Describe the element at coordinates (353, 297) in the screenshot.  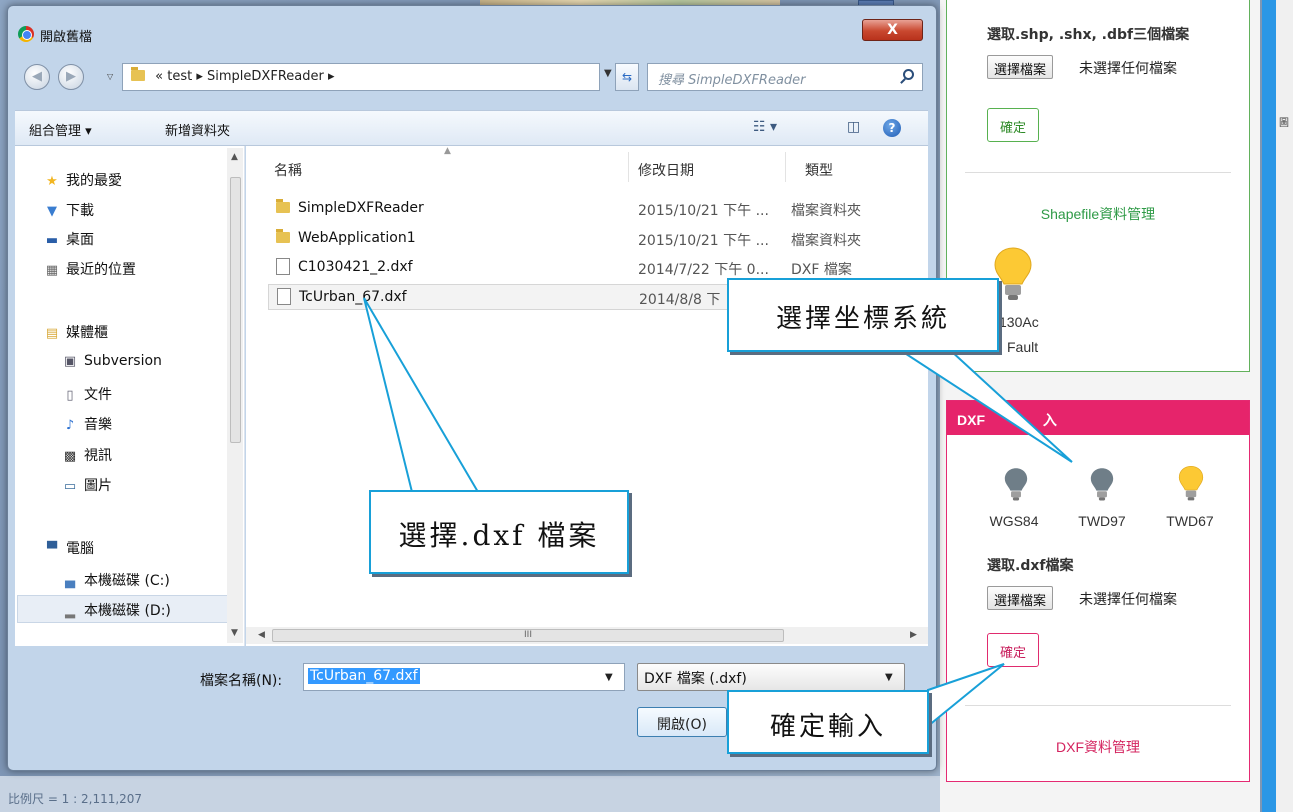
I see `file-name: TcUrban_67.dxf` at that location.